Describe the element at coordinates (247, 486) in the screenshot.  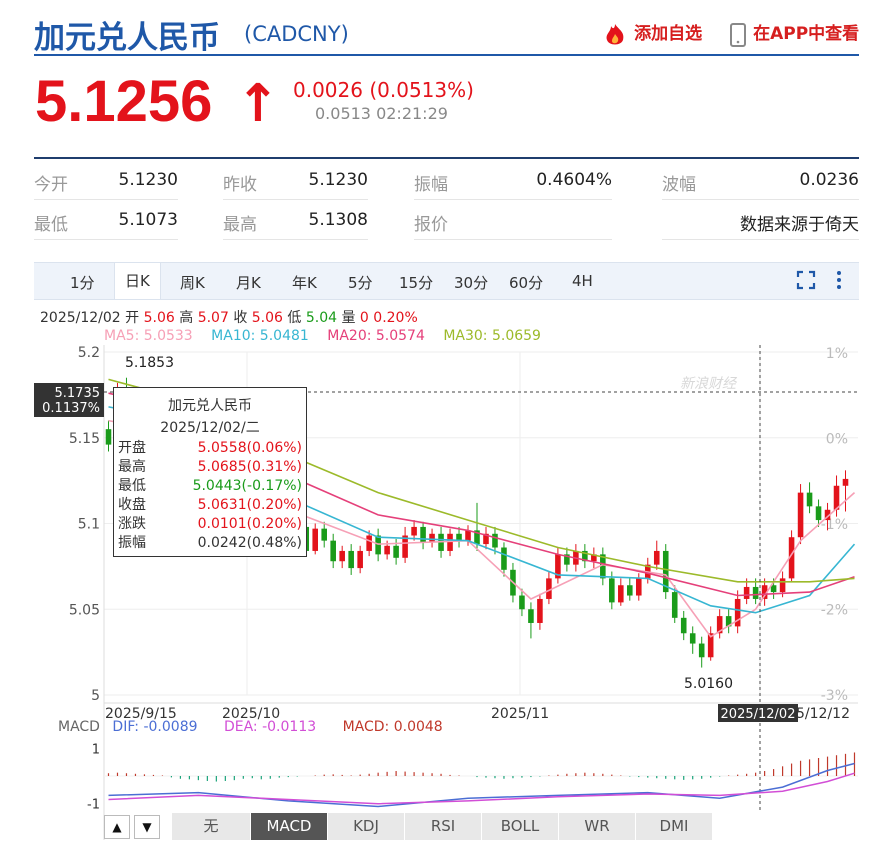
I see `tooltip-value: 5.0443(-0.17%)` at that location.